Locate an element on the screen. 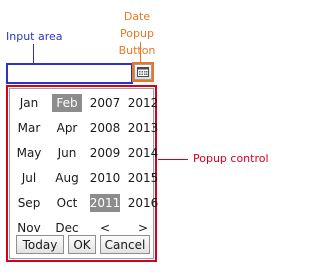  month-cell-jul: Jul is located at coordinates (29, 178).